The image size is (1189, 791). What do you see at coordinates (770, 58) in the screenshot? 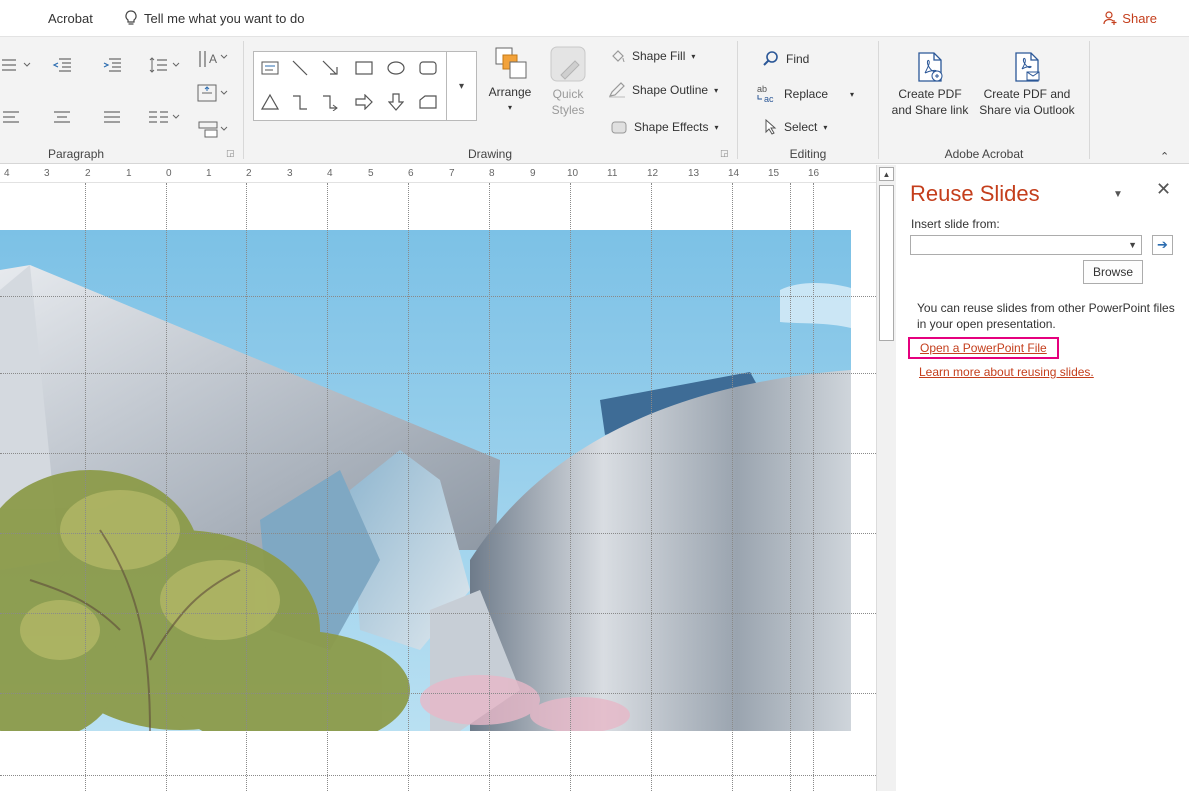
I see `magnifier-icon` at bounding box center [770, 58].